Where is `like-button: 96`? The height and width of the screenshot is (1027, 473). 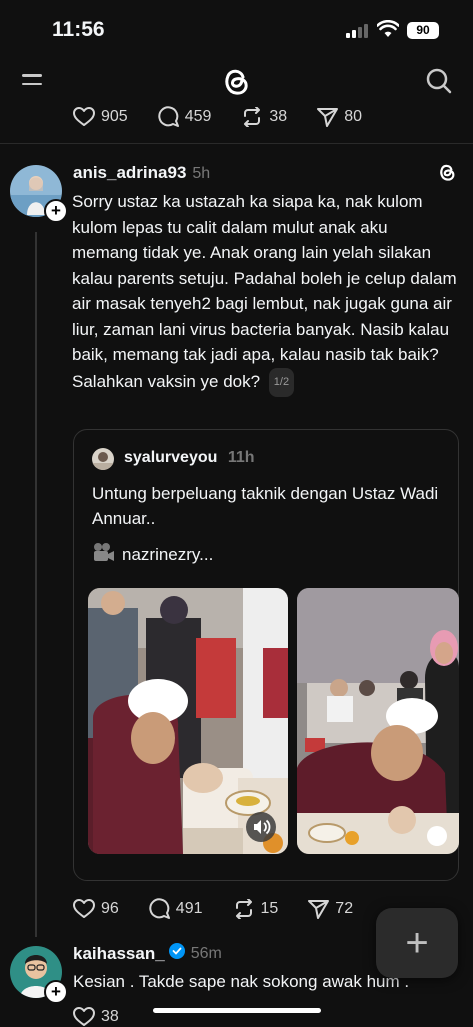
like-button: 96 is located at coordinates (96, 908).